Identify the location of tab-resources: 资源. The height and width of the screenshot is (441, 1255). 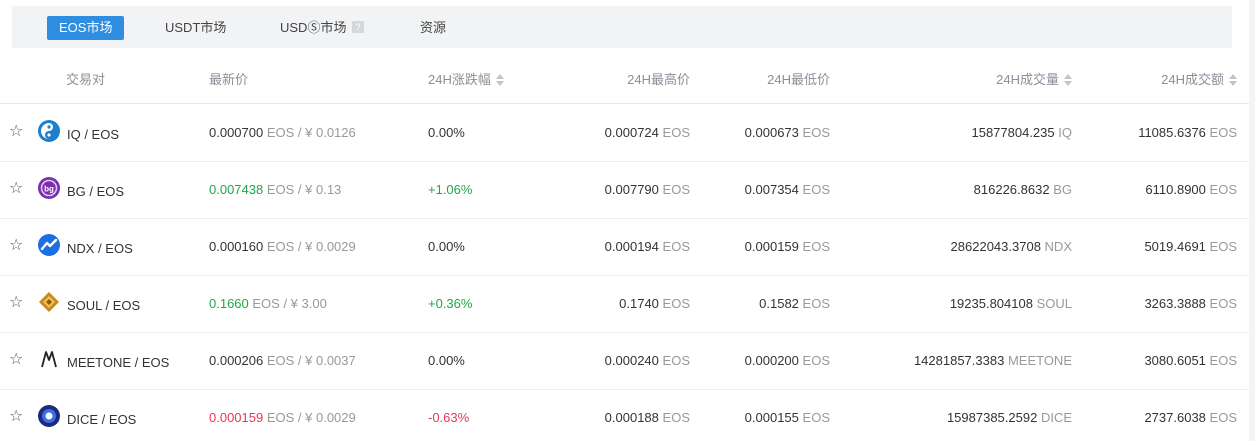
(433, 28).